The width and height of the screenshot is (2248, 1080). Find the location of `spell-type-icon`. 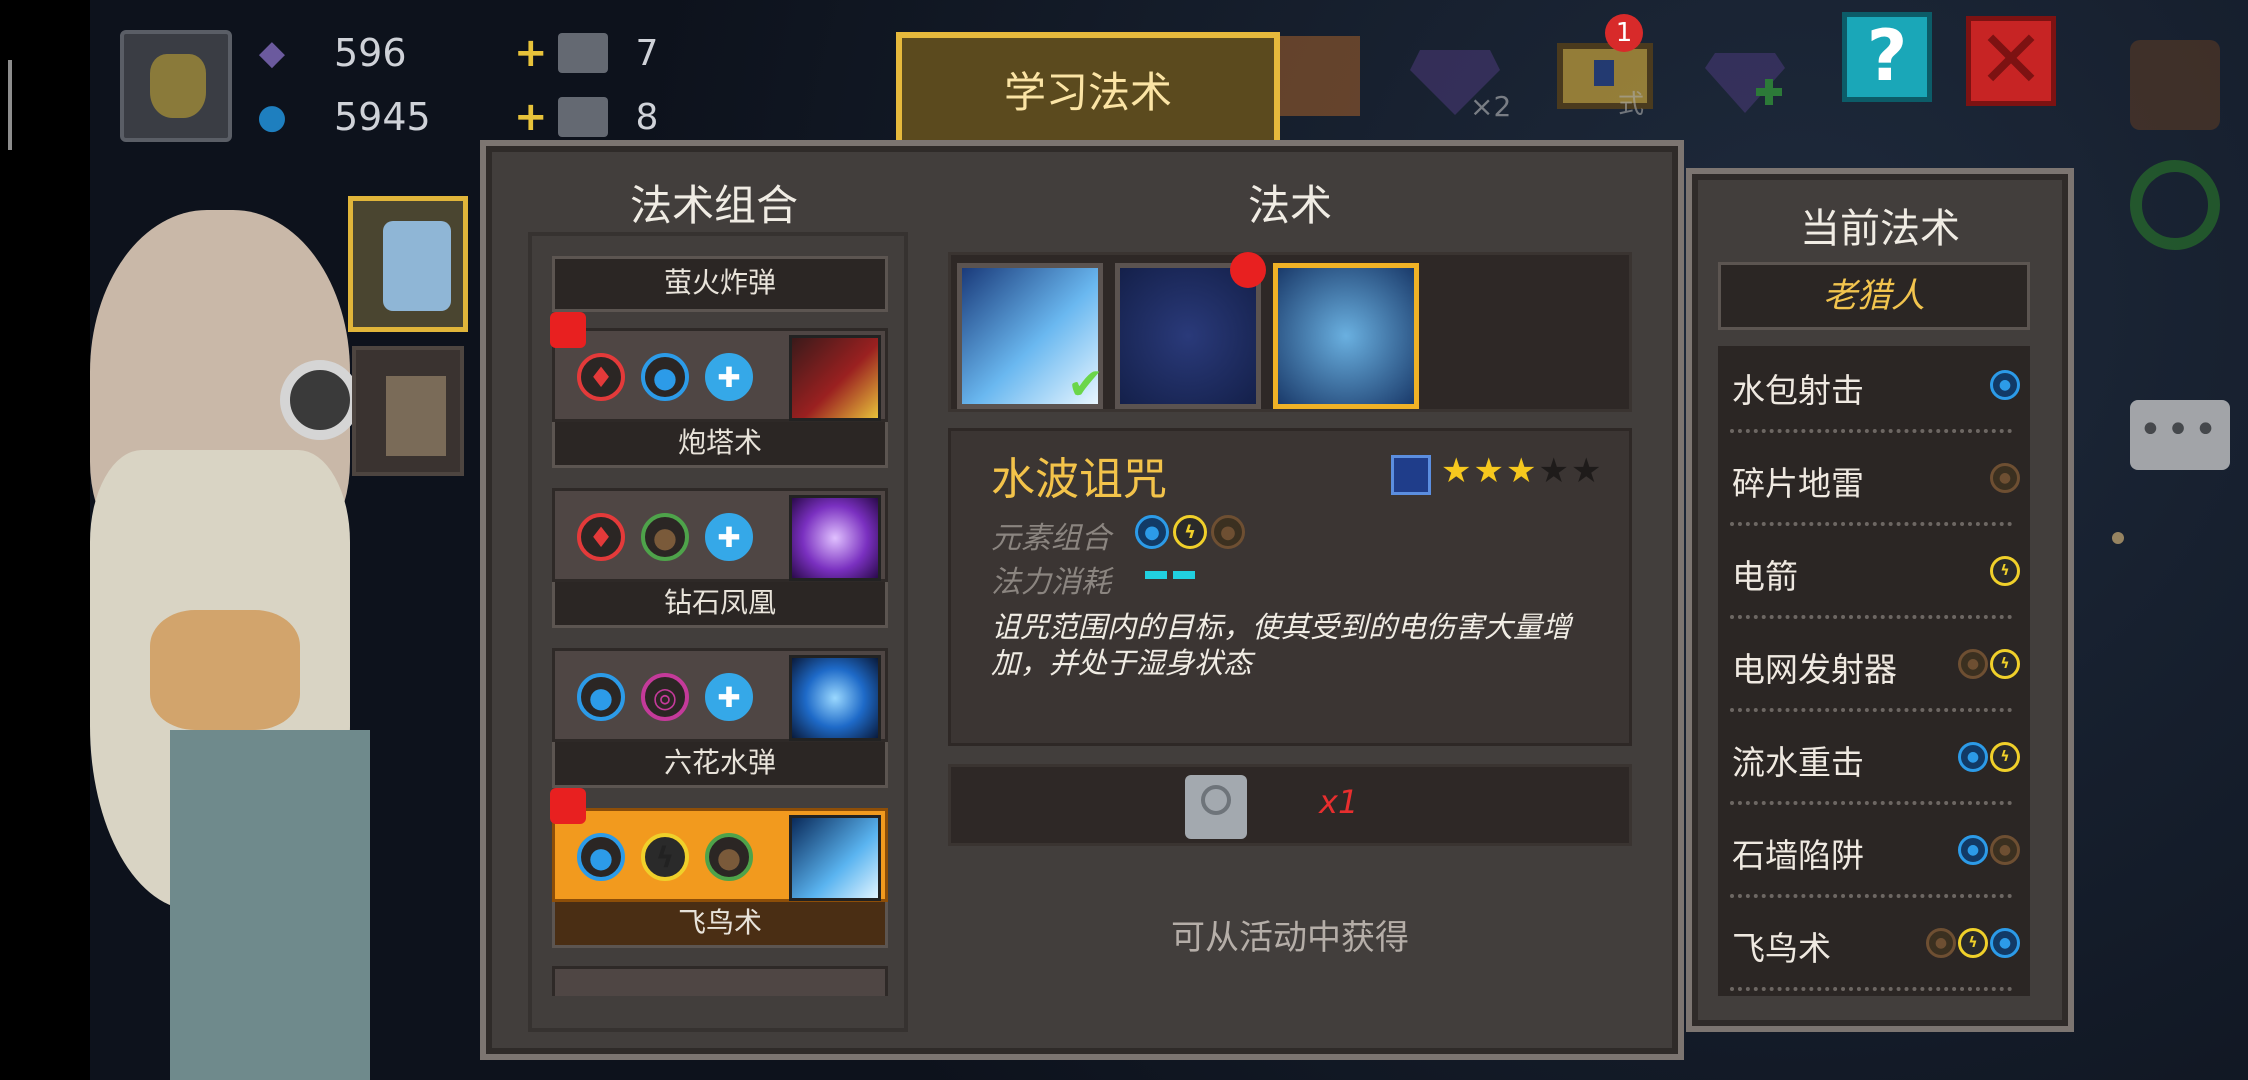

spell-type-icon is located at coordinates (1411, 475).